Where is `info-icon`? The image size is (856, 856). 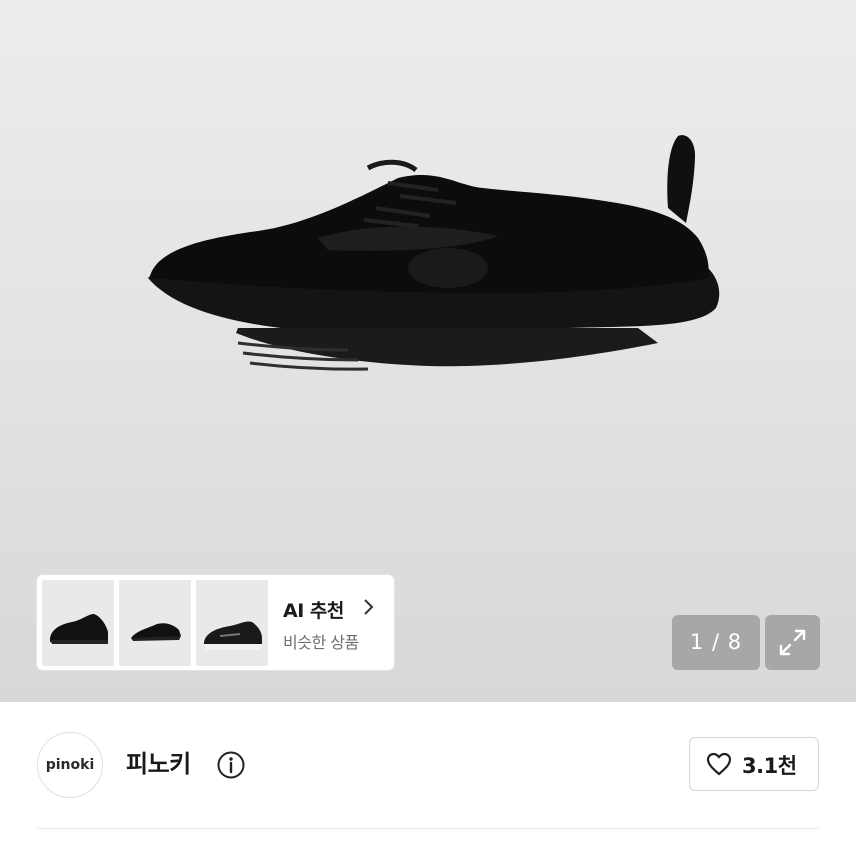 info-icon is located at coordinates (231, 765).